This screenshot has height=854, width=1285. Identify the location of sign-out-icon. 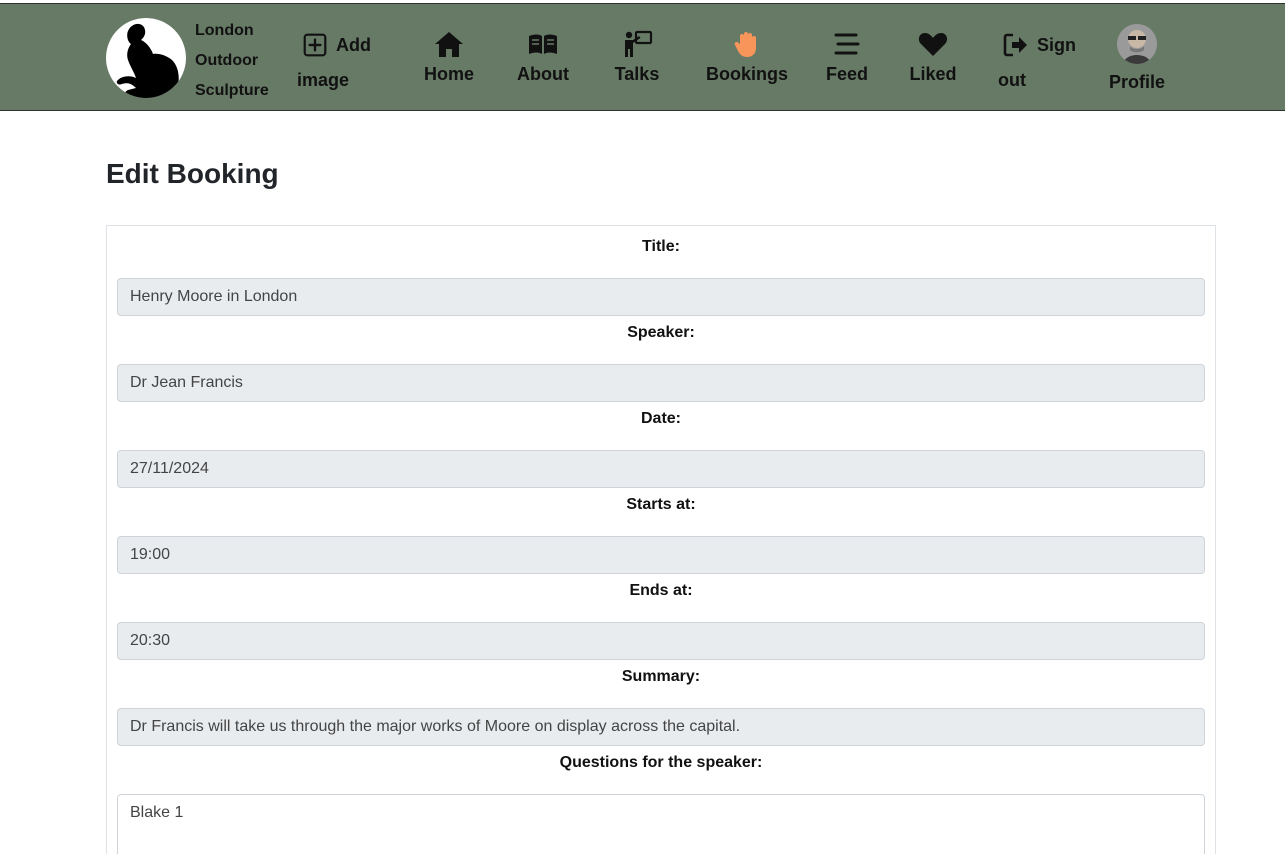
(1016, 45).